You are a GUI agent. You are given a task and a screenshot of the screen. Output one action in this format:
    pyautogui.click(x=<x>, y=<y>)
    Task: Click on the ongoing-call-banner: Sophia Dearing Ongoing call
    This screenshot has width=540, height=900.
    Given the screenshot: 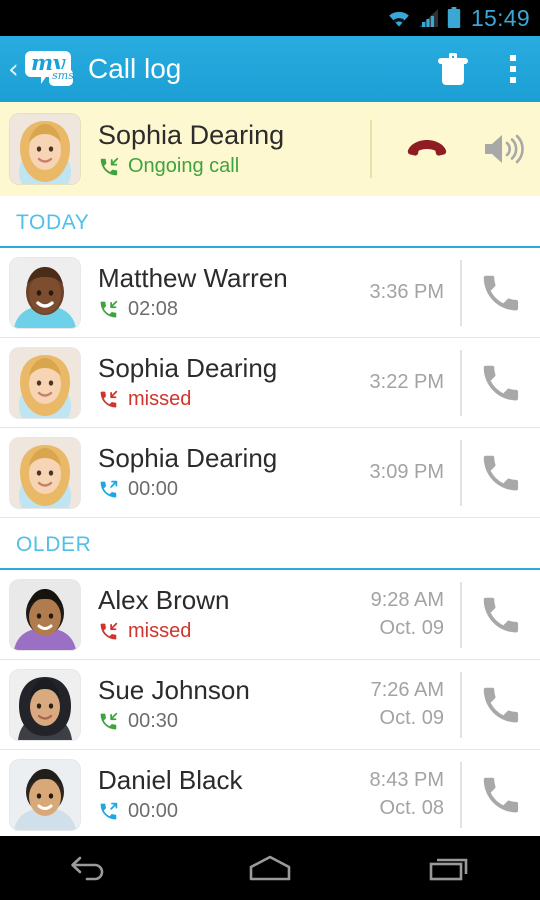 What is the action you would take?
    pyautogui.click(x=270, y=149)
    